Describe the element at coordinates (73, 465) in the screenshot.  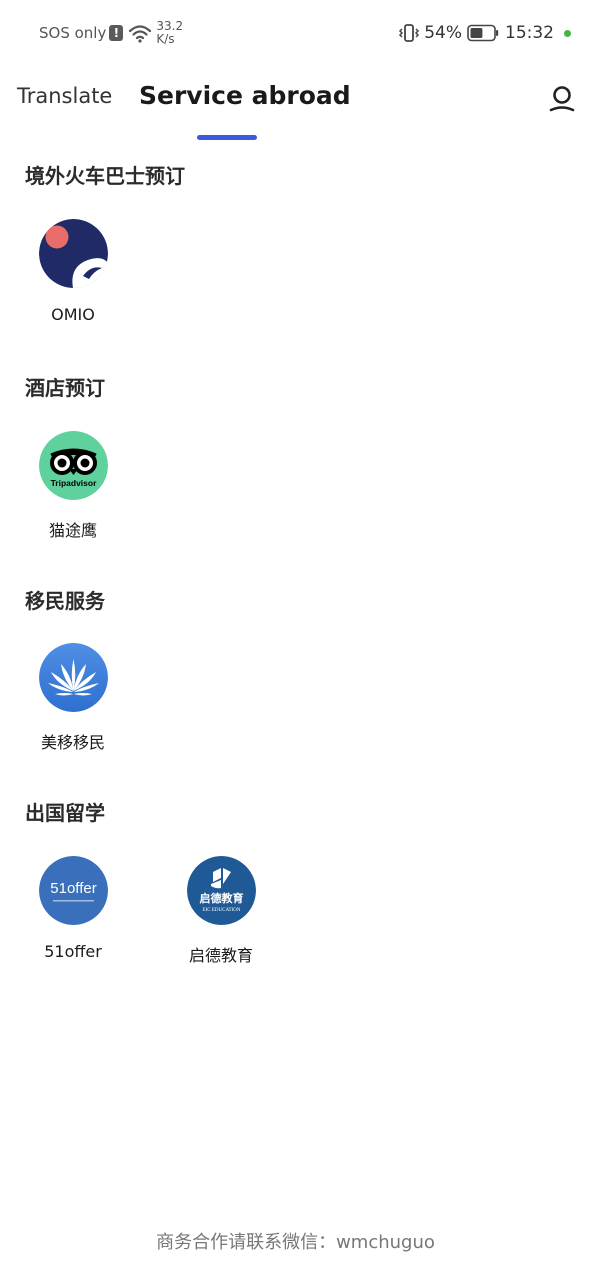
I see `tripadvisor-logo-icon: Tripadvisor` at that location.